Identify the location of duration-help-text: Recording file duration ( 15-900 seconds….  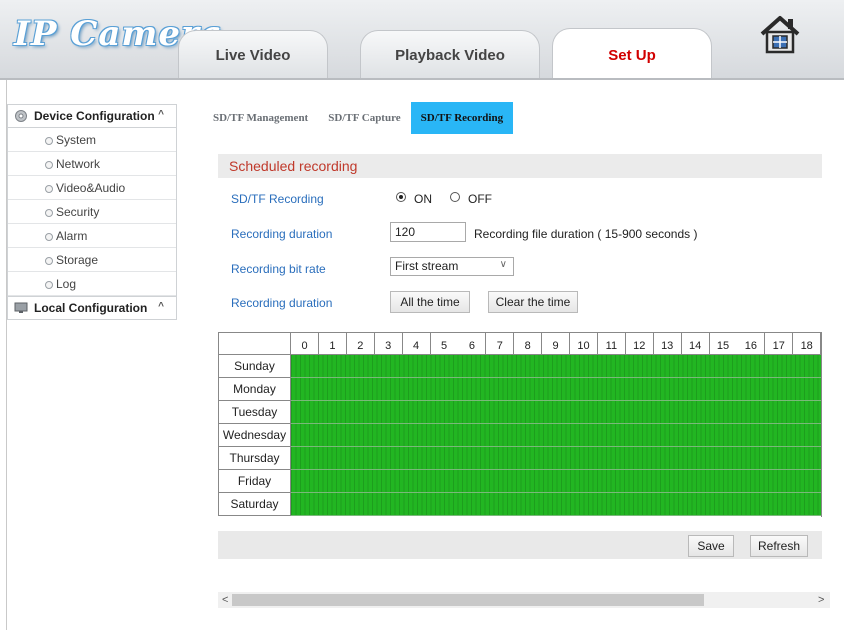
(586, 234).